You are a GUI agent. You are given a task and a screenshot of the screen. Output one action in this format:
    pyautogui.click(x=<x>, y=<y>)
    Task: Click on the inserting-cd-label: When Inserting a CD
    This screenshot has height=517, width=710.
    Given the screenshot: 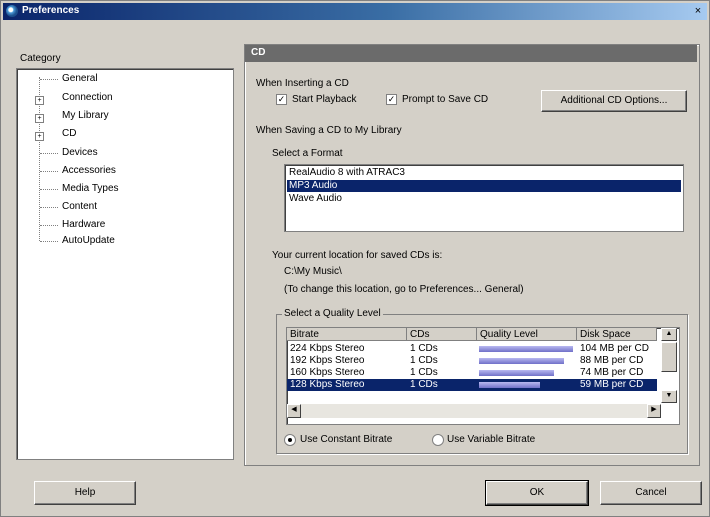 What is the action you would take?
    pyautogui.click(x=302, y=83)
    